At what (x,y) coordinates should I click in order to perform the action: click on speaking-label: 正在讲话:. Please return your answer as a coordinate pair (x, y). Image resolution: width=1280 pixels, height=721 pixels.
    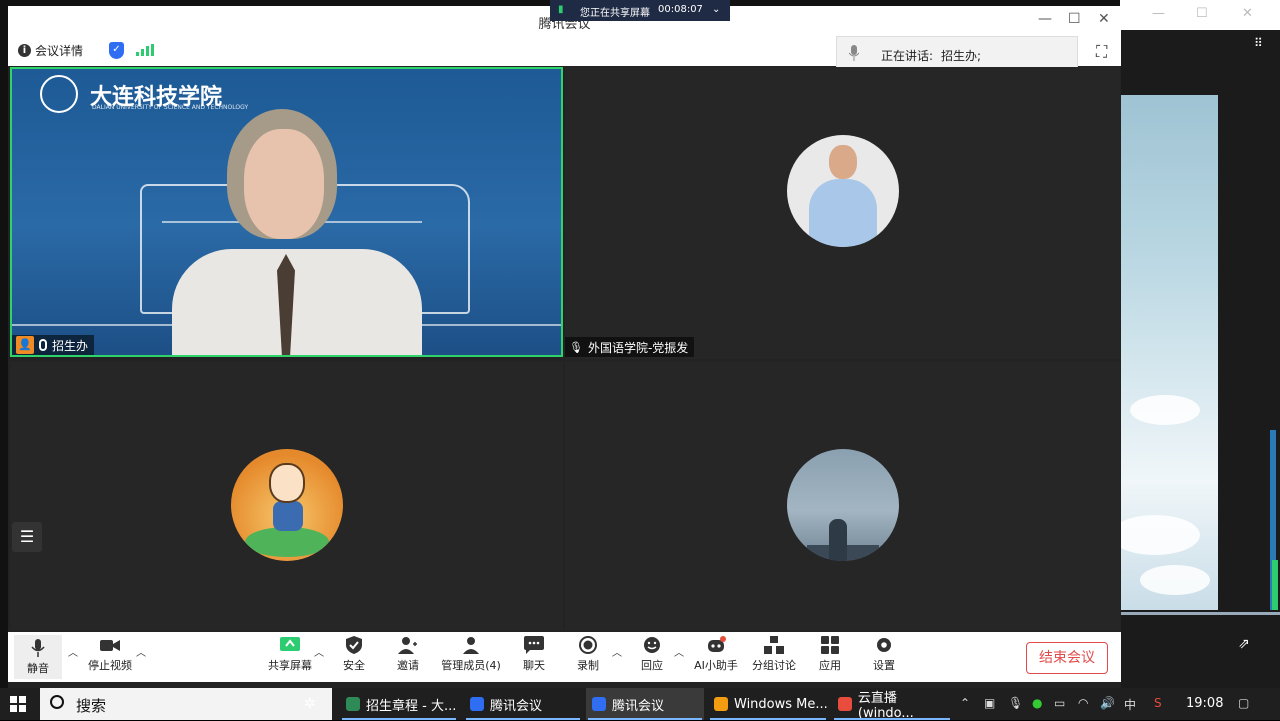
    Looking at the image, I should click on (907, 56).